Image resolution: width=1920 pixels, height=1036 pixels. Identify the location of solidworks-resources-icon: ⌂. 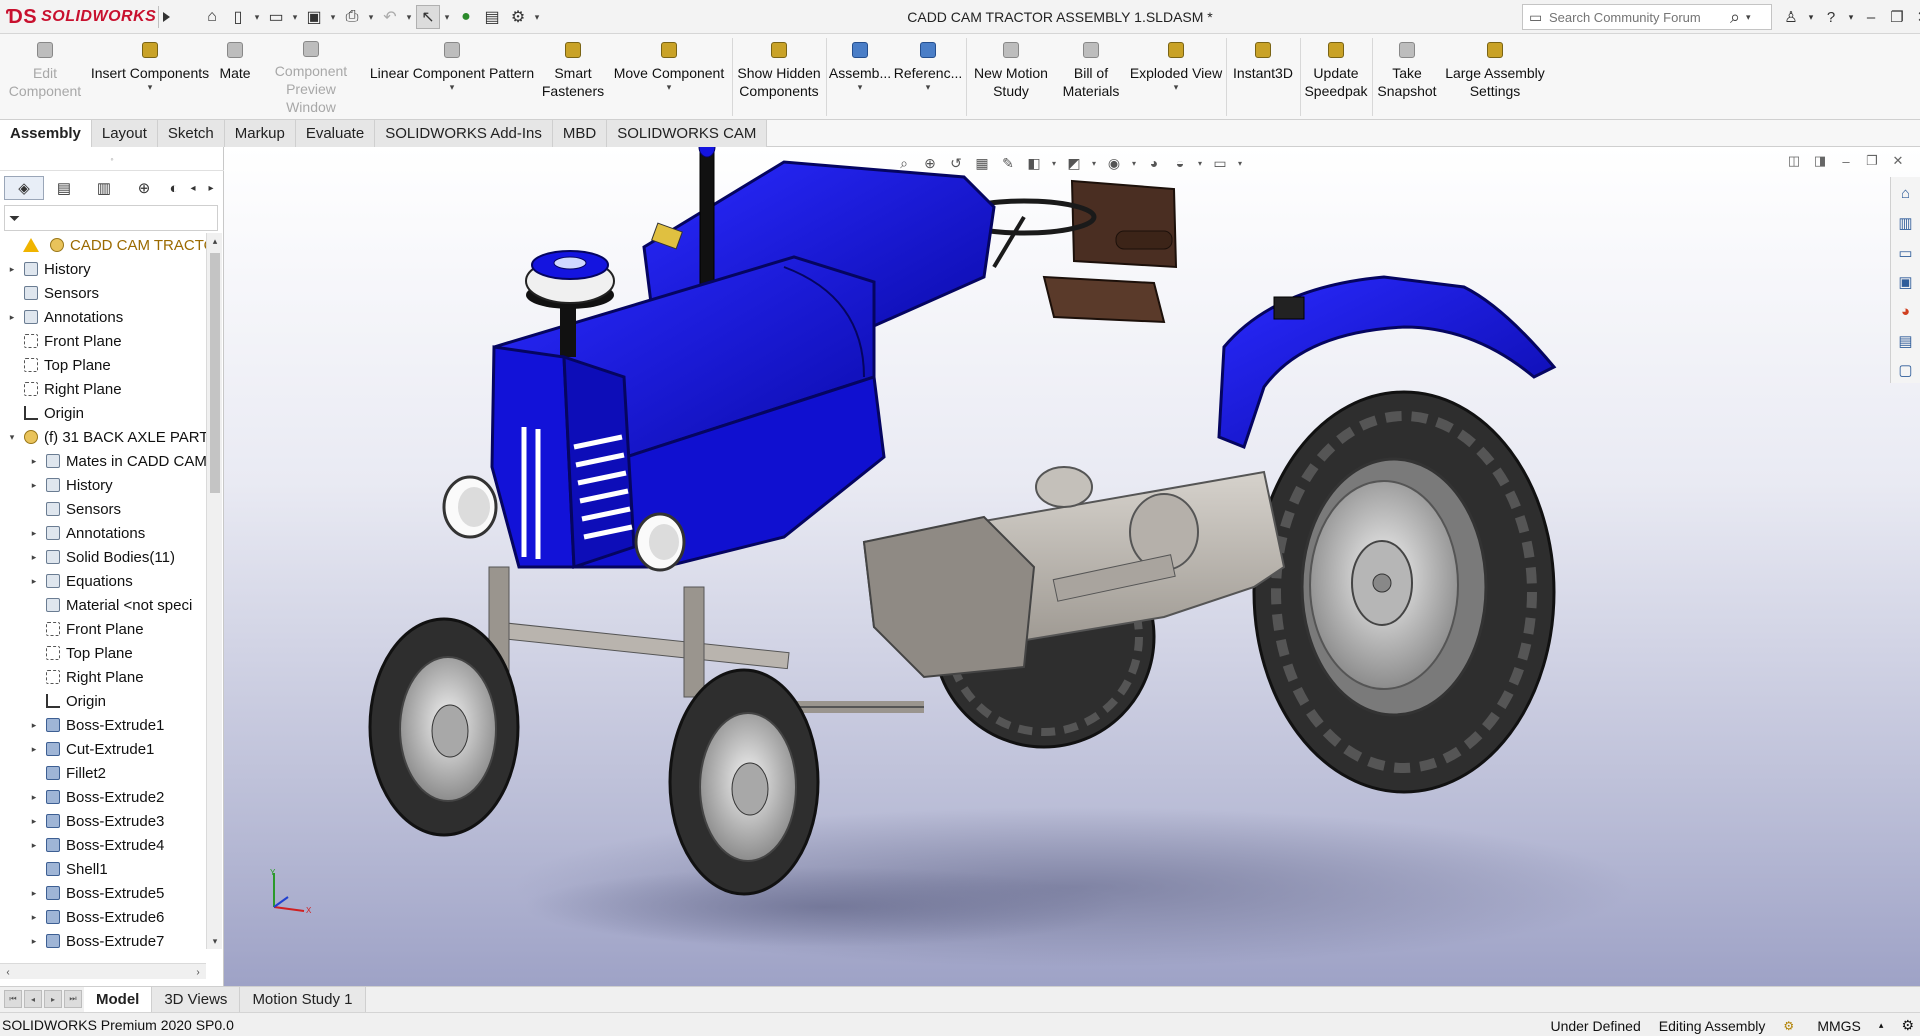
(1906, 193).